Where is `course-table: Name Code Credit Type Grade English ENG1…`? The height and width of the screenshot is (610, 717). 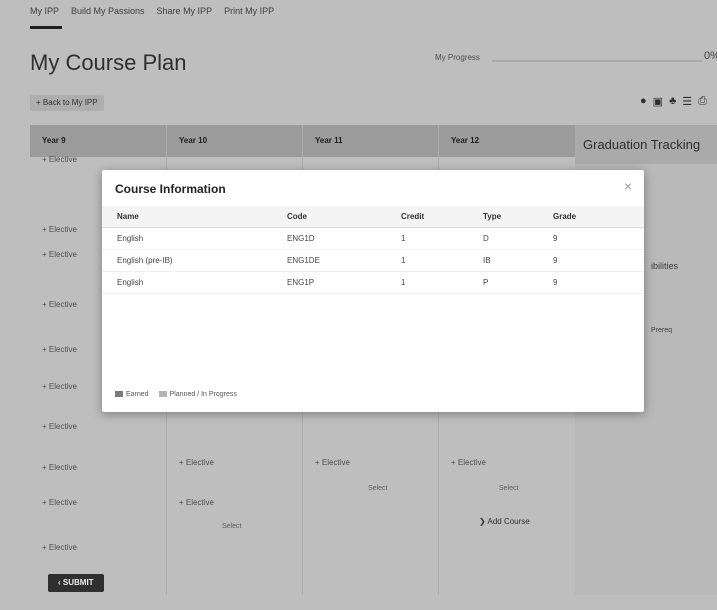
course-table: Name Code Credit Type Grade English ENG1… is located at coordinates (373, 250).